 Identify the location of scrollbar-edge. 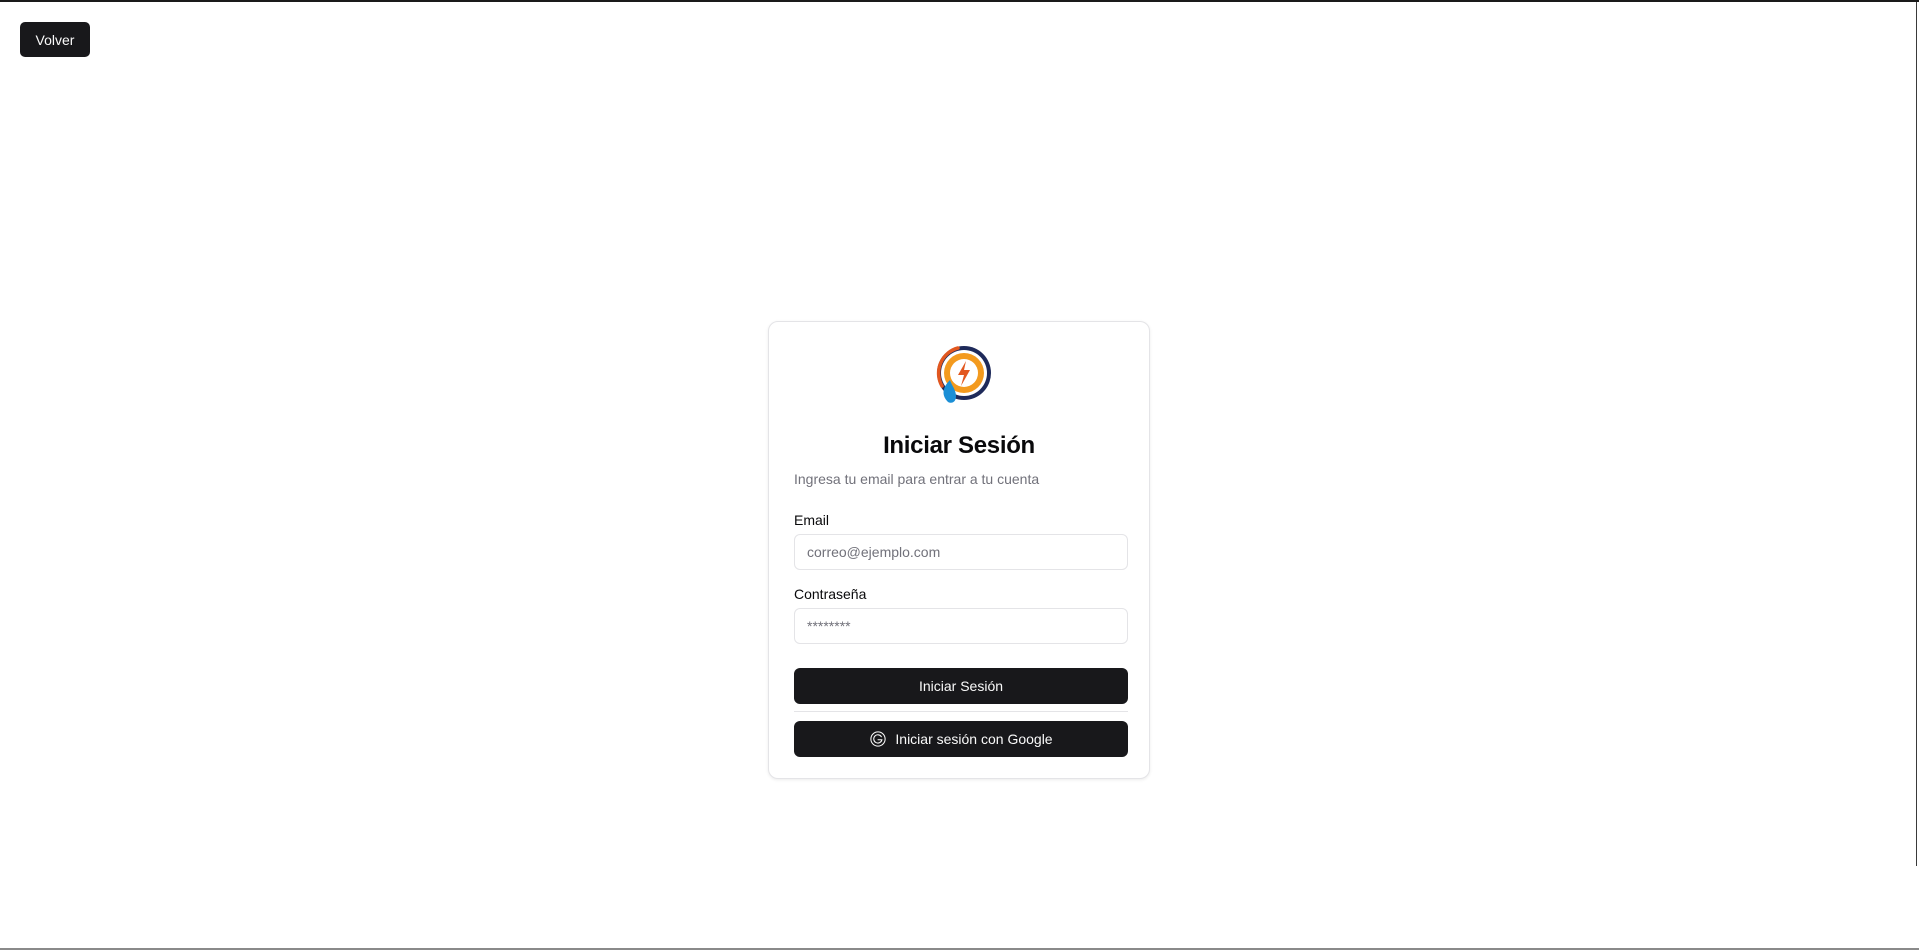
(1916, 434).